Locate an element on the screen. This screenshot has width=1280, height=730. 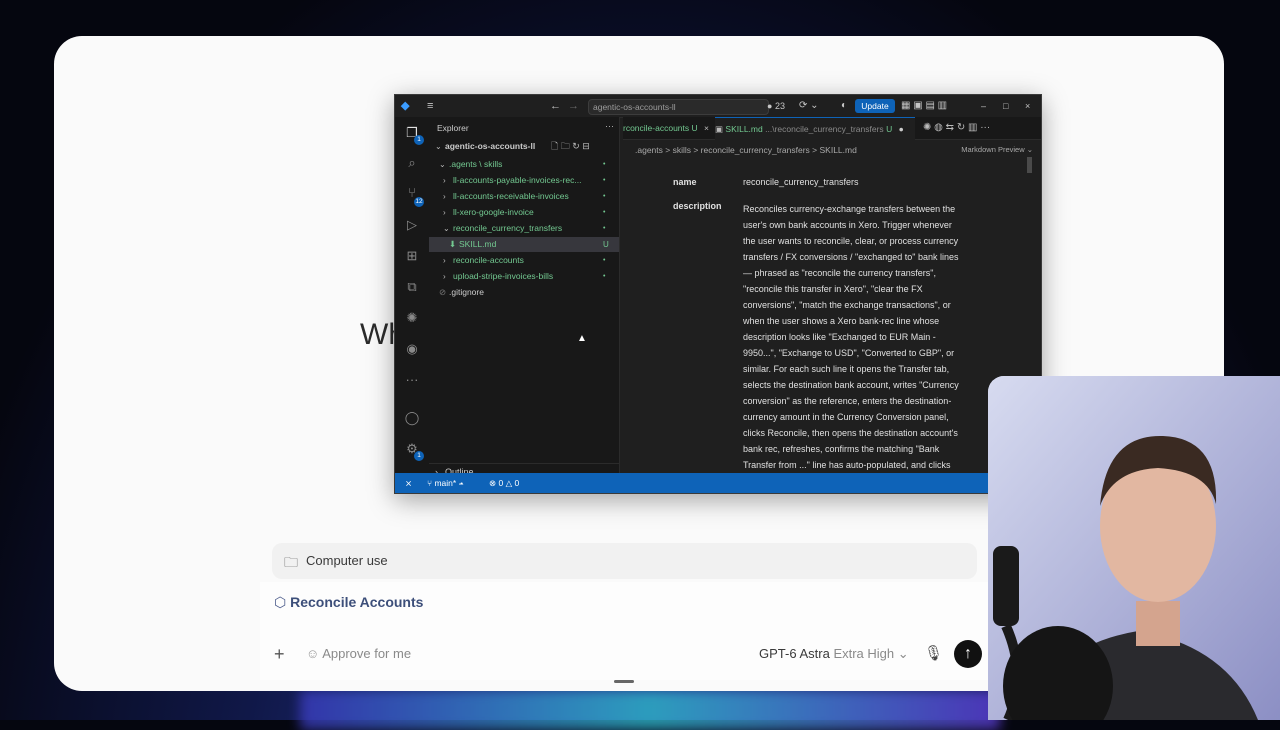
branch-status: ⑂ main* ☁ is located at coordinates (445, 483).